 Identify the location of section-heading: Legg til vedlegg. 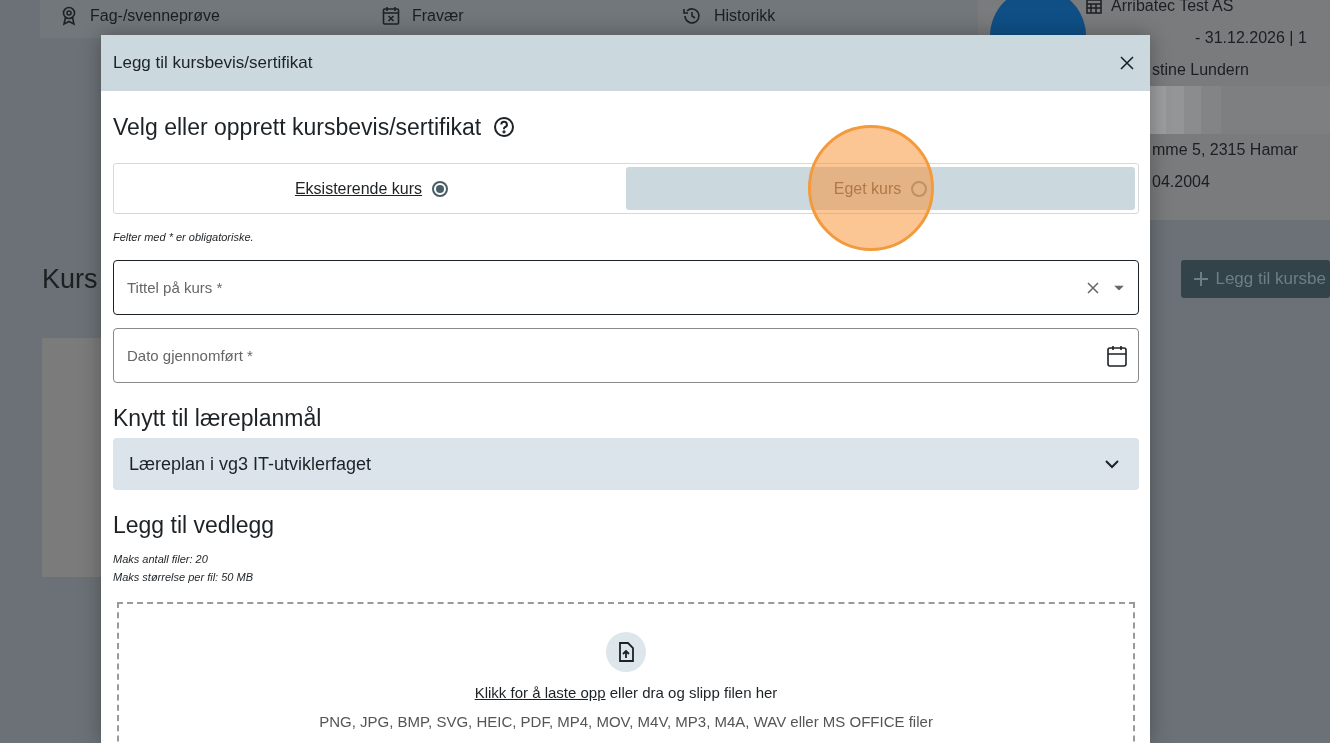
(194, 525).